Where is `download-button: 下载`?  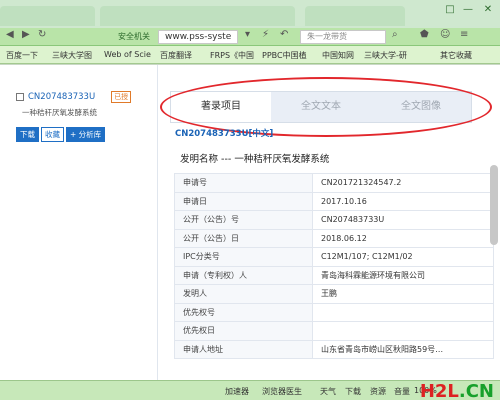
download-button: 下载 is located at coordinates (27, 134).